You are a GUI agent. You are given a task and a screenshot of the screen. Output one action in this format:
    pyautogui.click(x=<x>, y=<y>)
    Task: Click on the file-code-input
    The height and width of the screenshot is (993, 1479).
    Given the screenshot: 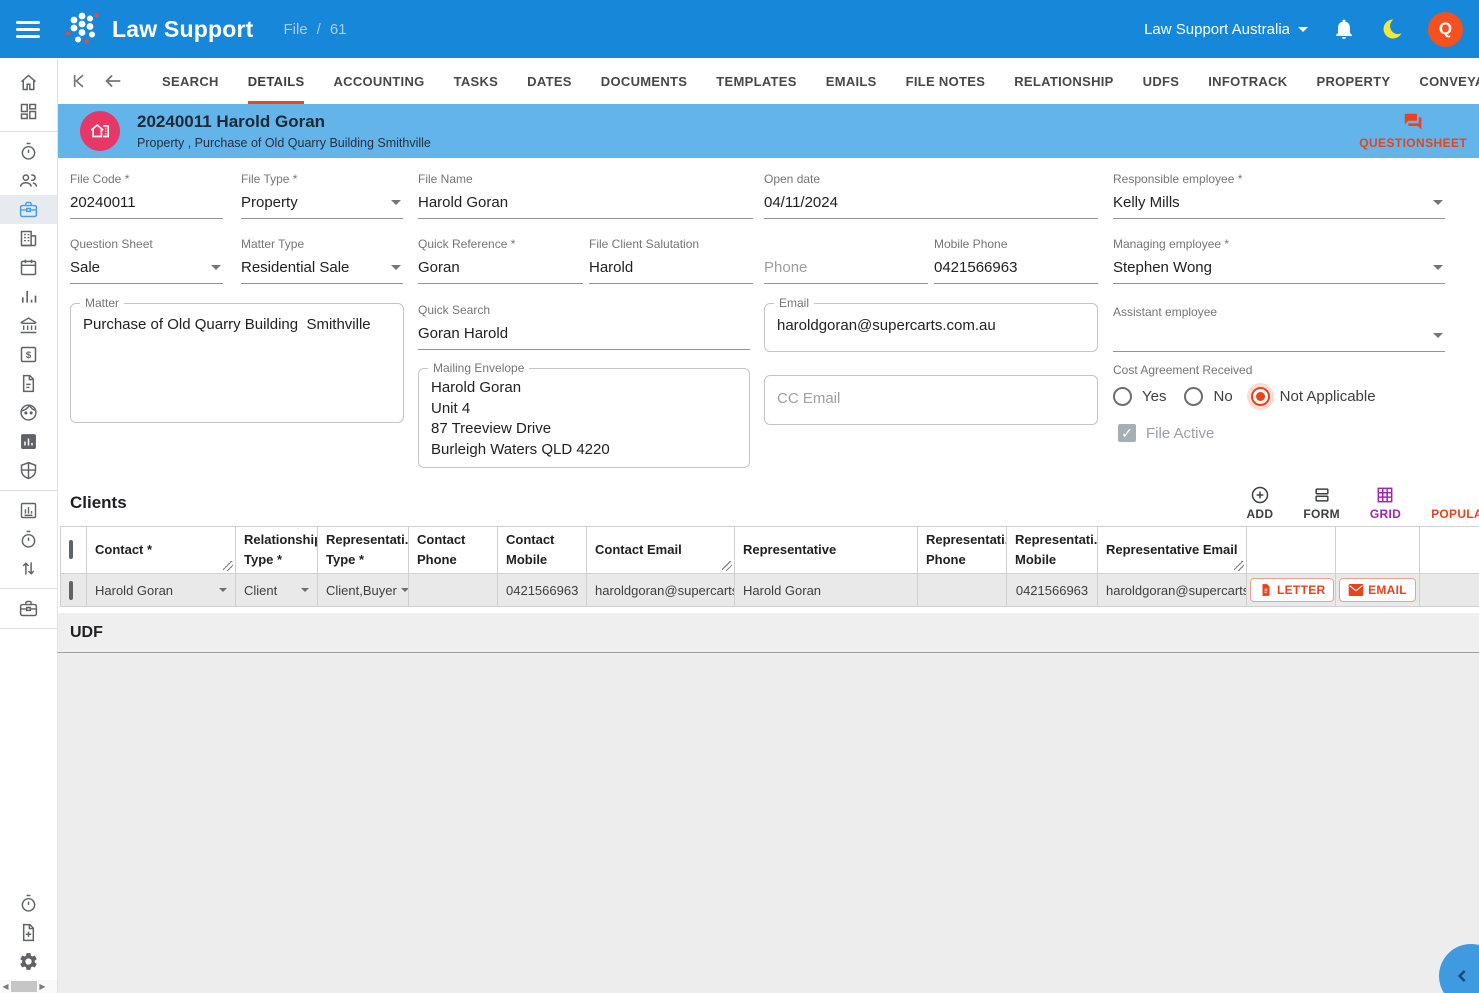 What is the action you would take?
    pyautogui.click(x=146, y=202)
    